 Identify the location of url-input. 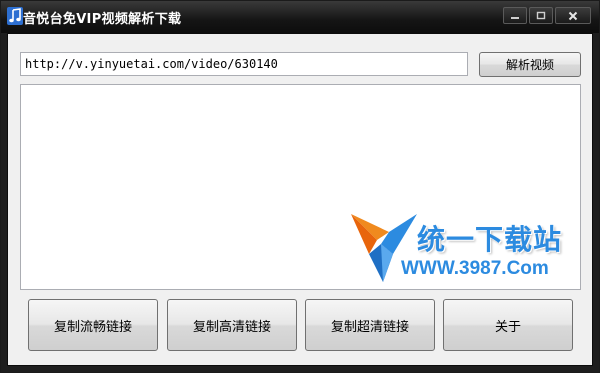
(244, 64).